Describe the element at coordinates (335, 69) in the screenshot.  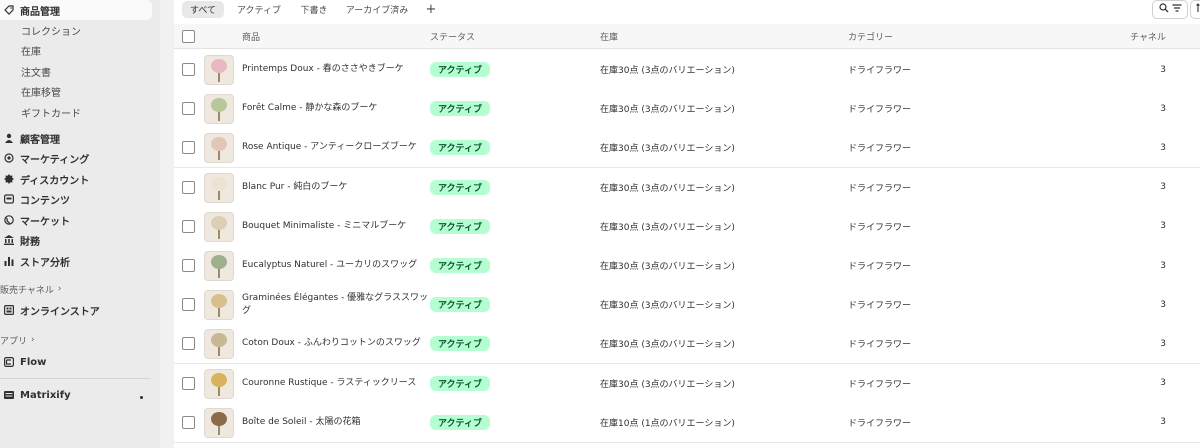
I see `product-name: Printemps Doux - 春のささやきブーケ` at that location.